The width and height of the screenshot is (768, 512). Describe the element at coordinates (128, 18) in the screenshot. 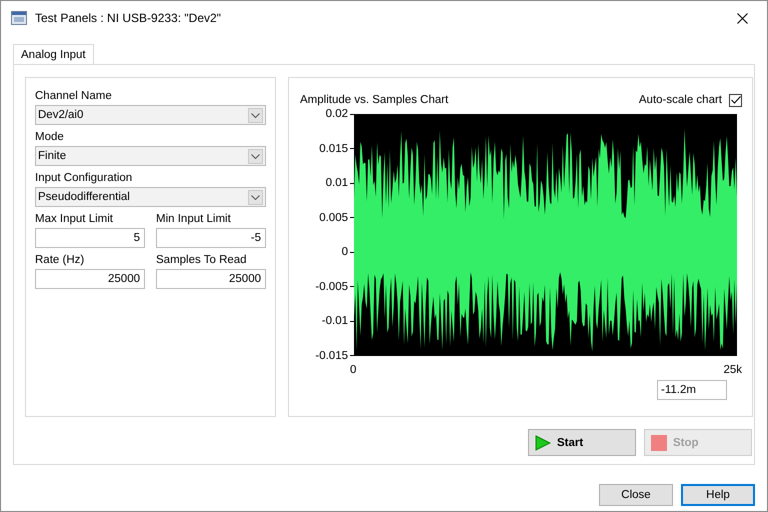

I see `window-title: Test Panels : NI USB-9233: "Dev2"` at that location.